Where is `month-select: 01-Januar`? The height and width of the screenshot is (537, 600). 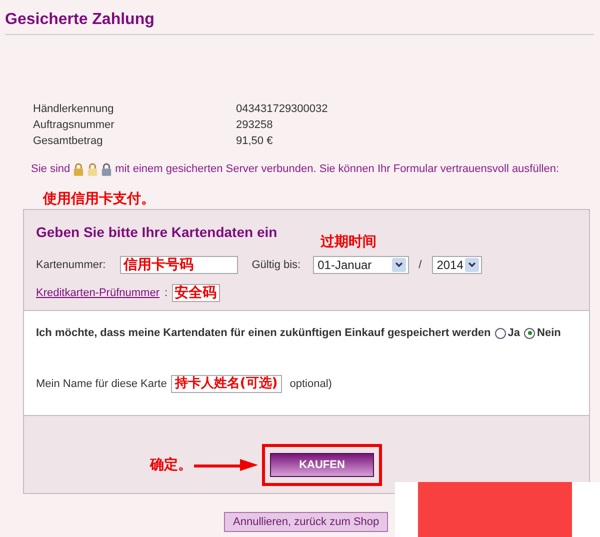
month-select: 01-Januar is located at coordinates (360, 265).